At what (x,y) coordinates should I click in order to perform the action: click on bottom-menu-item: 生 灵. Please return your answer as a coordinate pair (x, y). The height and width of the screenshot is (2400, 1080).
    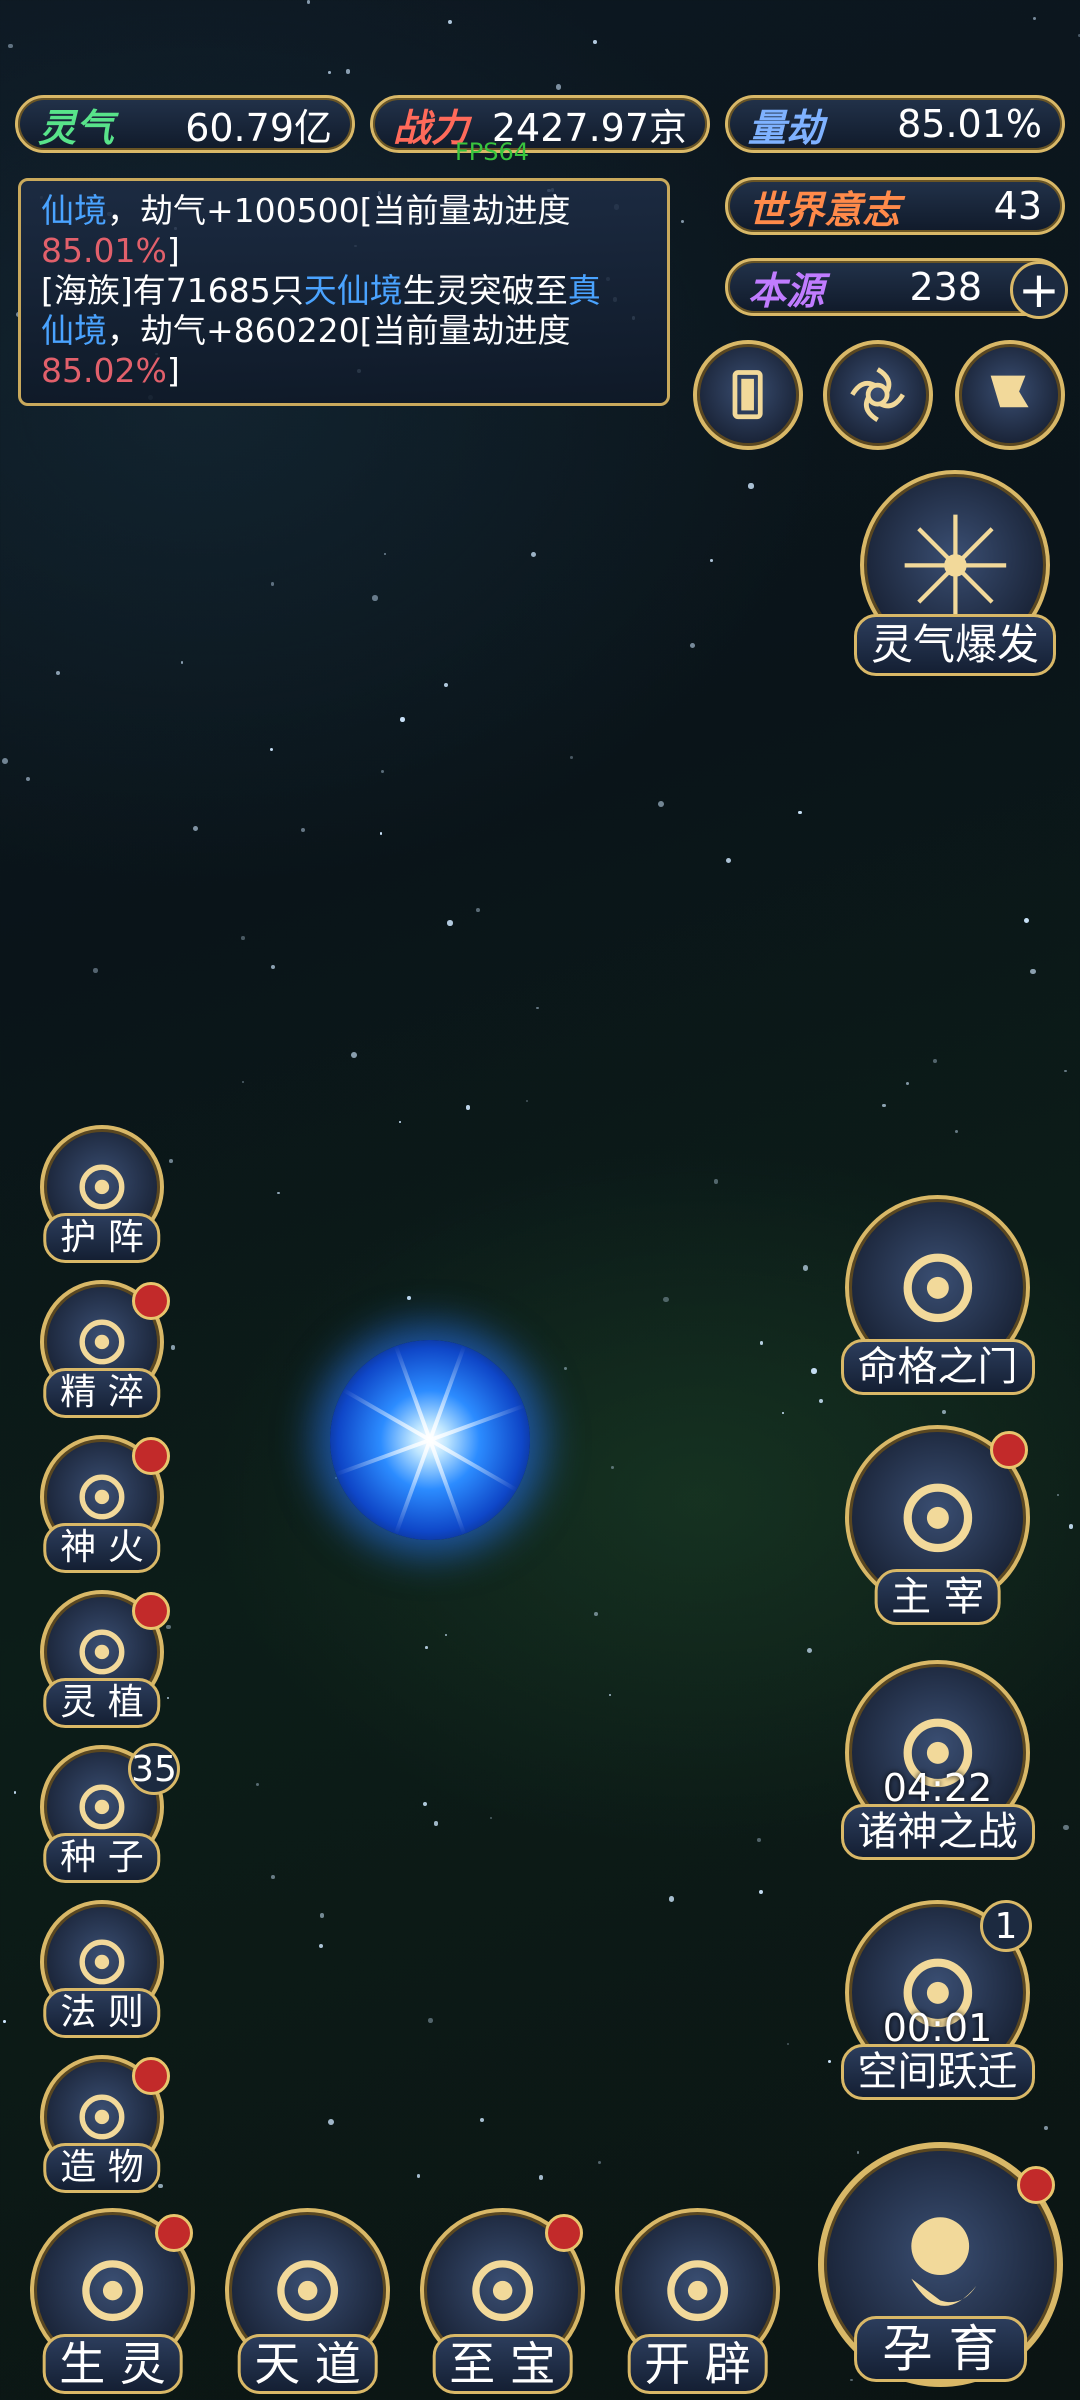
    Looking at the image, I should click on (112, 2301).